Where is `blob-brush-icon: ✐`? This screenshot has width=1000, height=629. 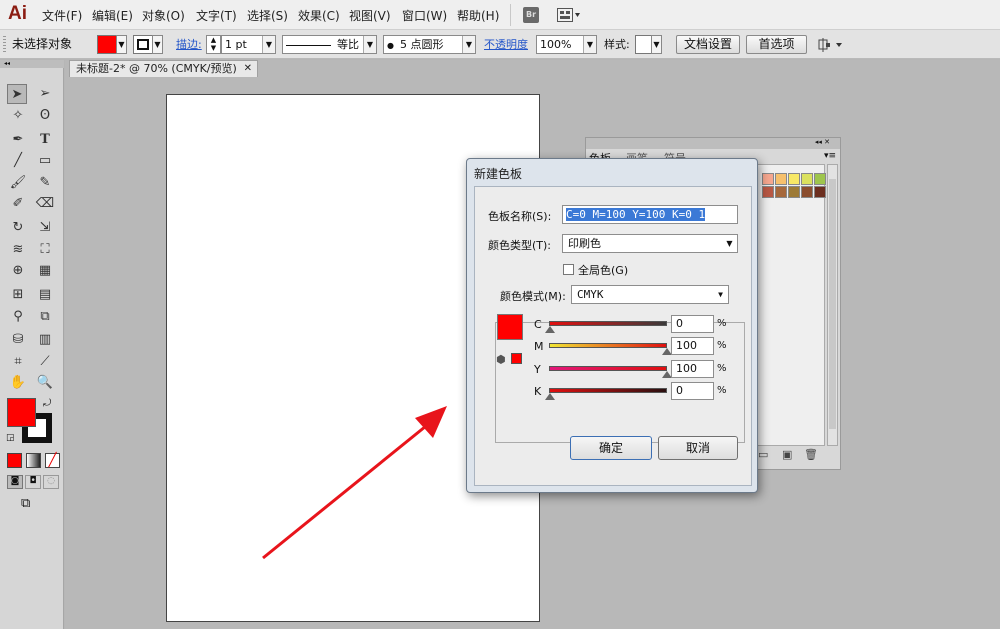
blob-brush-icon: ✐ is located at coordinates (18, 204).